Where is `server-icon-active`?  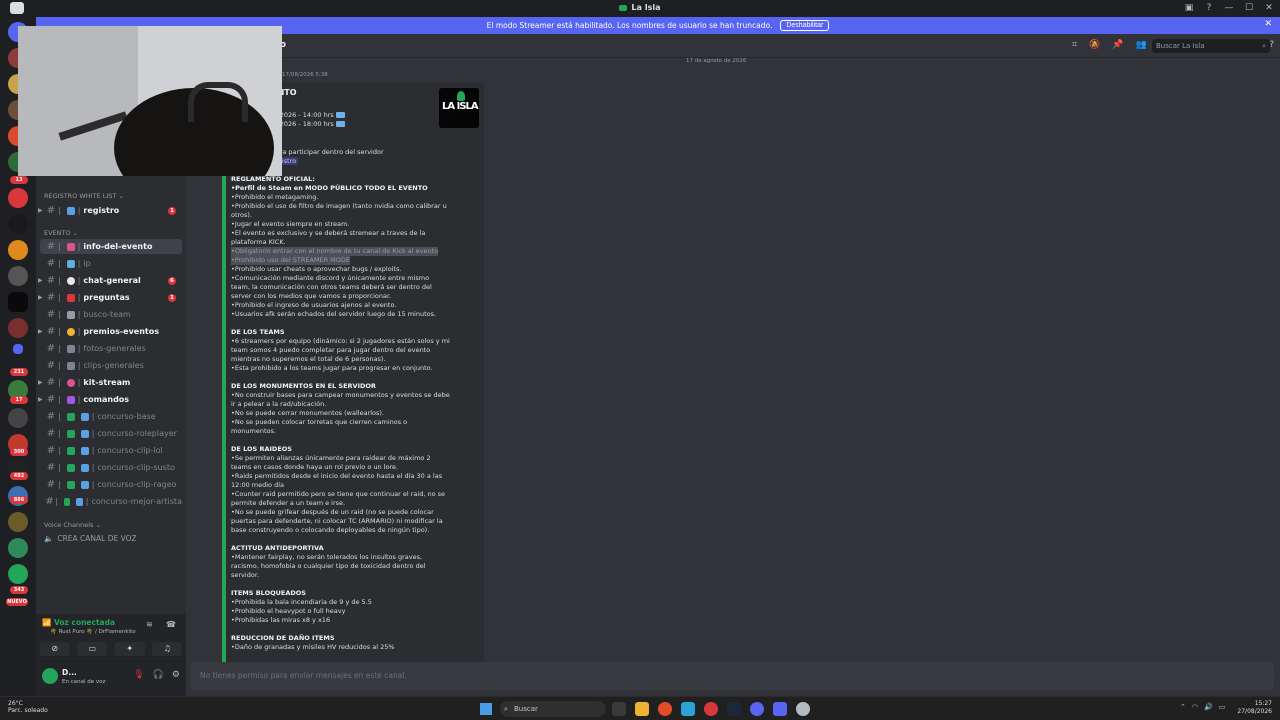
server-icon-active is located at coordinates (18, 302).